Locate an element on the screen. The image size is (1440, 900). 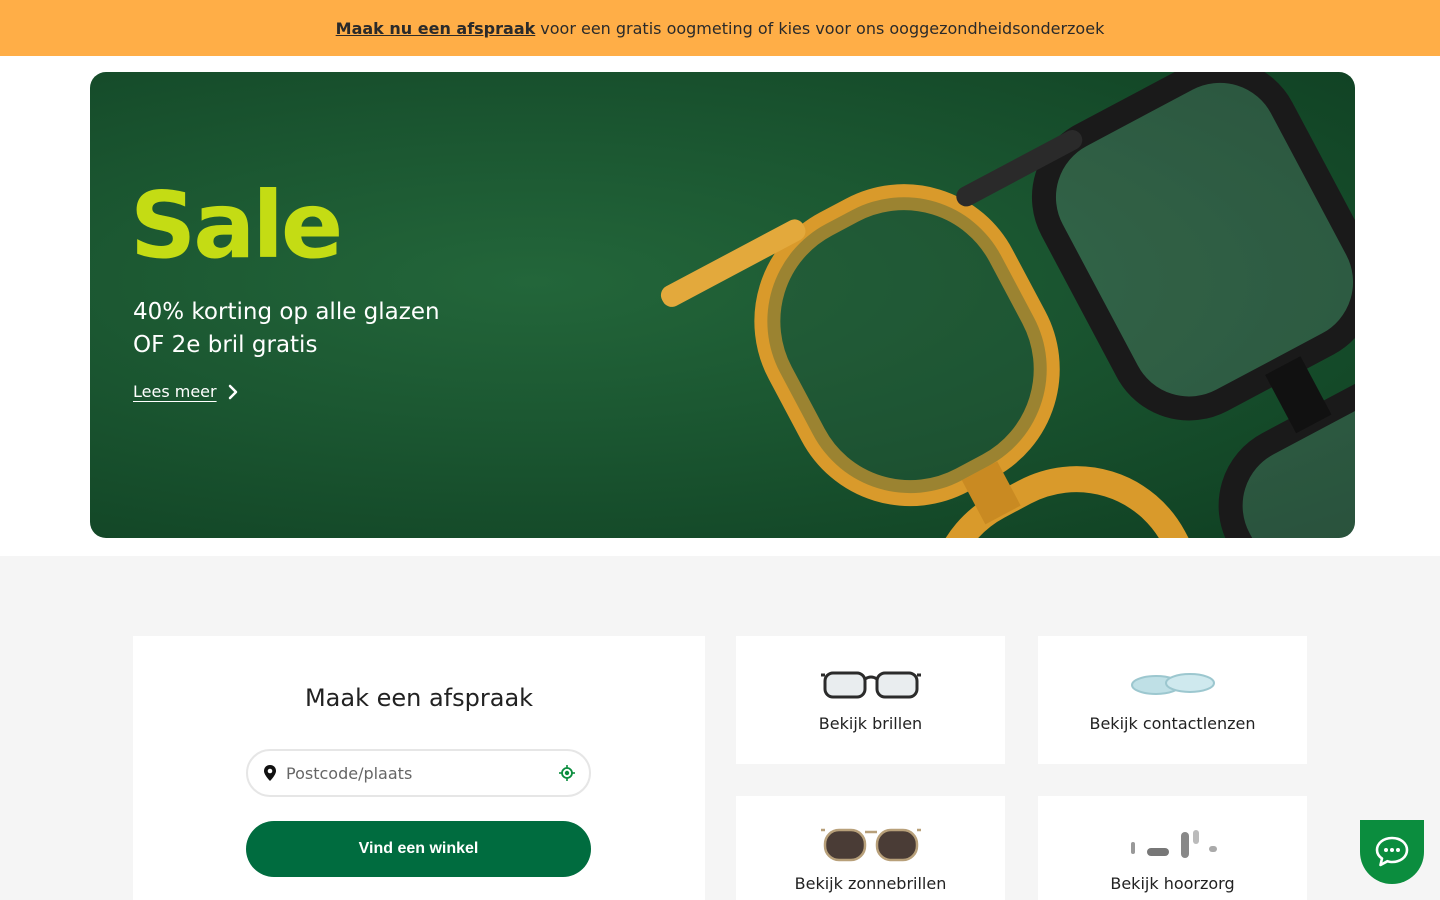
current-location-icon is located at coordinates (567, 773).